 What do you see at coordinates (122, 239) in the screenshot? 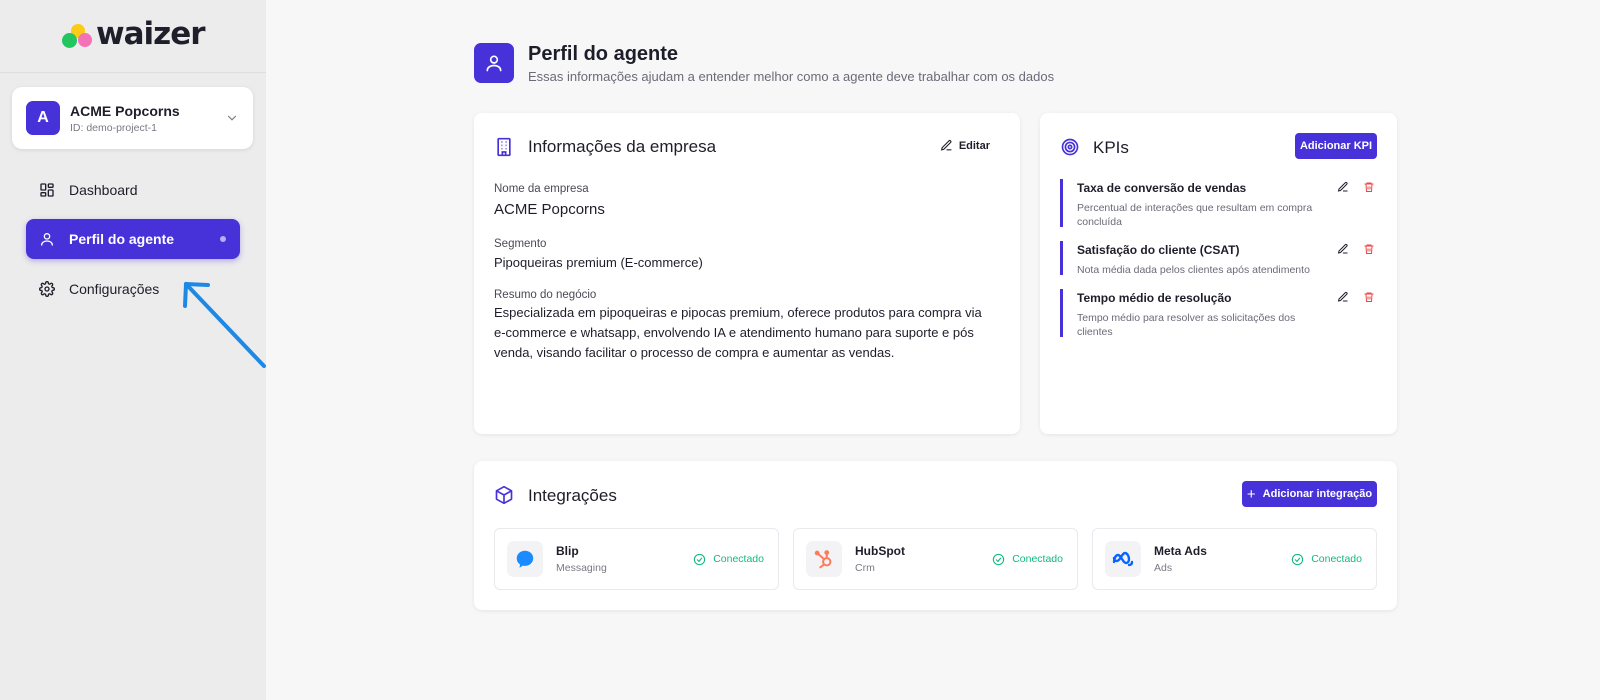
I see `sidebar-item-label: Perfil do agente` at bounding box center [122, 239].